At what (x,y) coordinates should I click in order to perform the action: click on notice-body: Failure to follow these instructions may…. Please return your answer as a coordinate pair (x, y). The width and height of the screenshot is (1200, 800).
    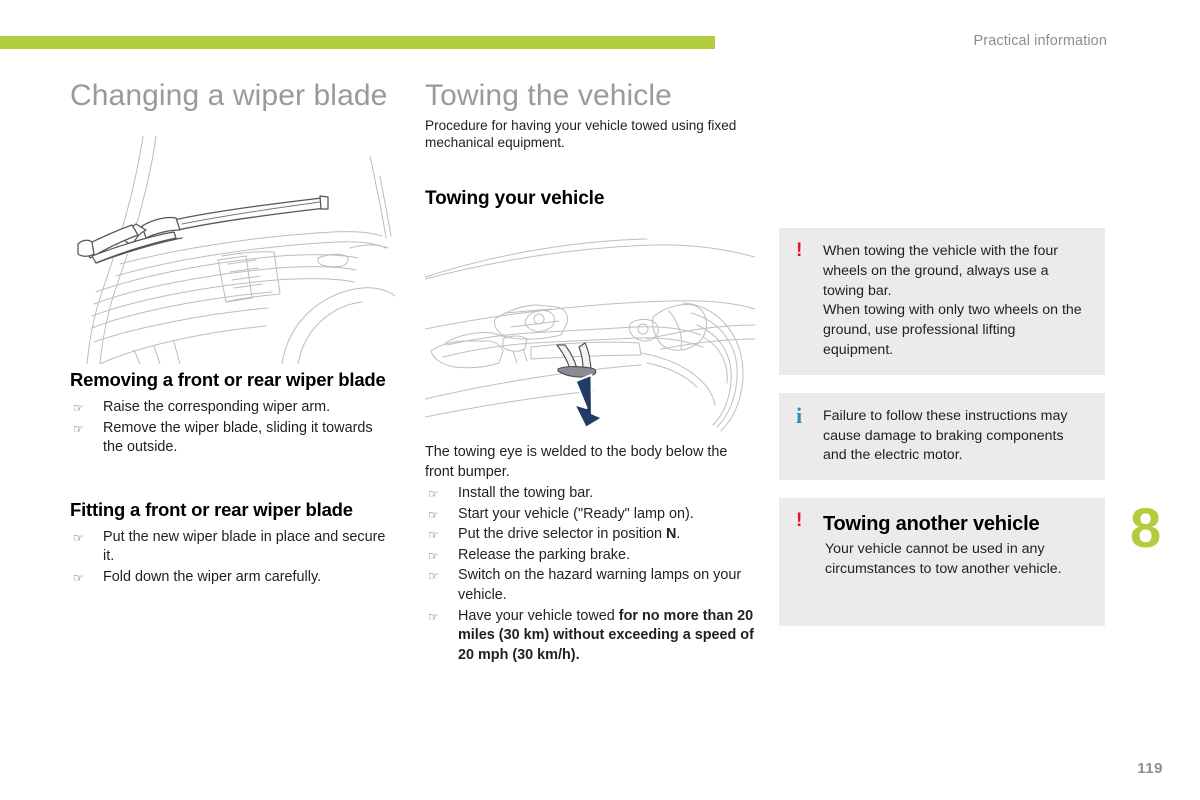
    Looking at the image, I should click on (945, 435).